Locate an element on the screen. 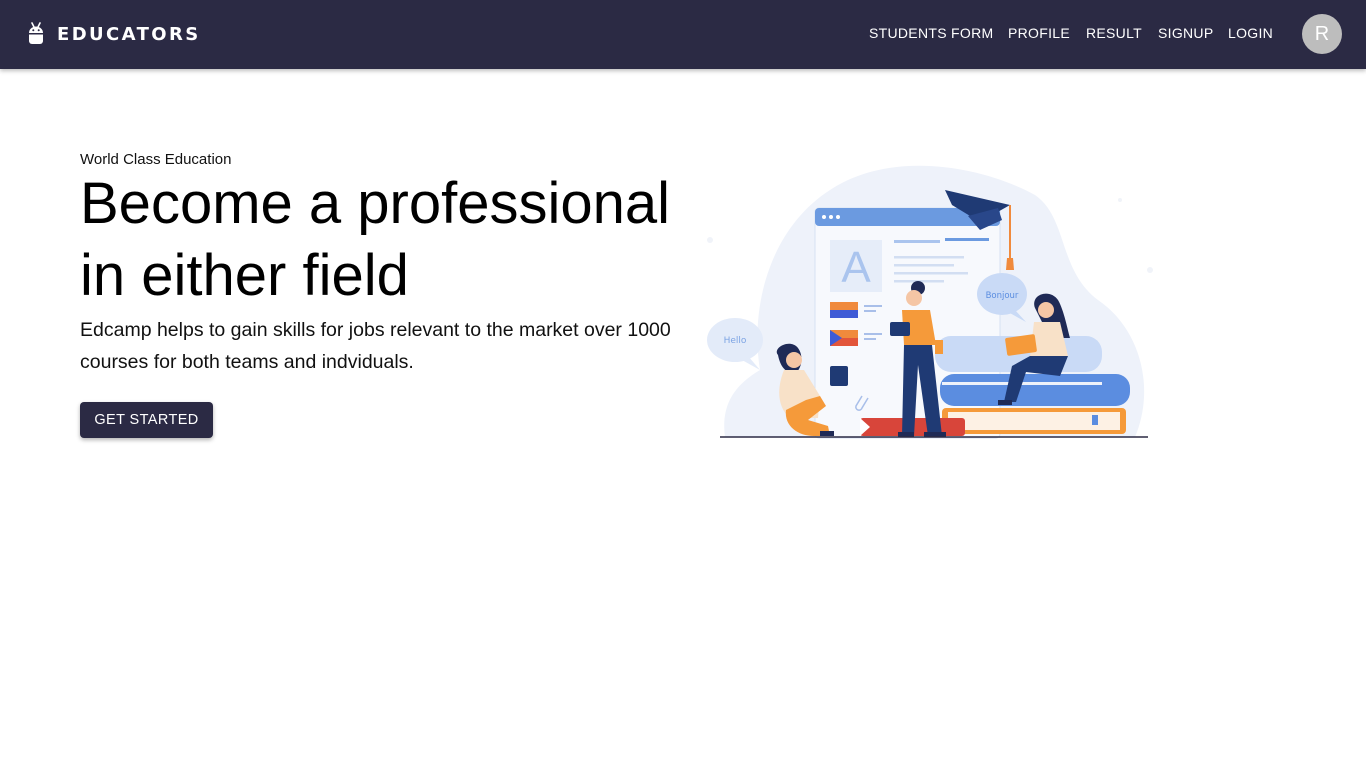  user-avatar: R is located at coordinates (1322, 34).